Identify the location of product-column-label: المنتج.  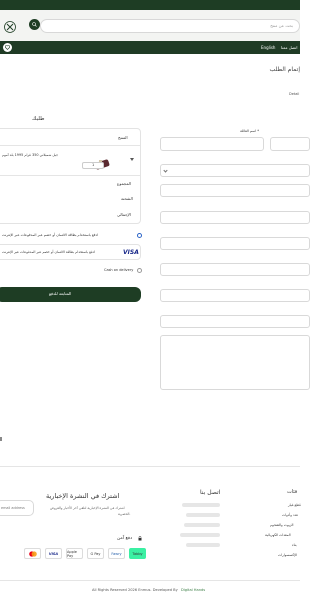
(123, 137).